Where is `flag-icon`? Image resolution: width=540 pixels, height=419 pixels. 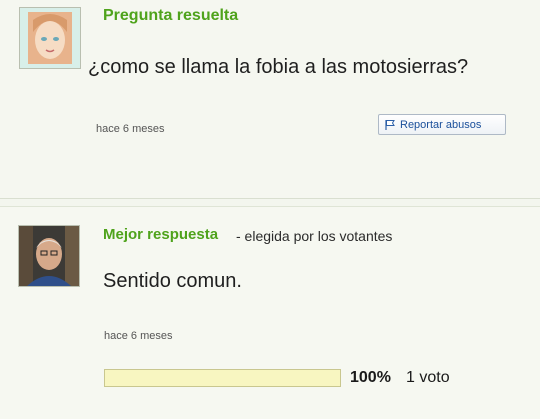
flag-icon is located at coordinates (390, 125).